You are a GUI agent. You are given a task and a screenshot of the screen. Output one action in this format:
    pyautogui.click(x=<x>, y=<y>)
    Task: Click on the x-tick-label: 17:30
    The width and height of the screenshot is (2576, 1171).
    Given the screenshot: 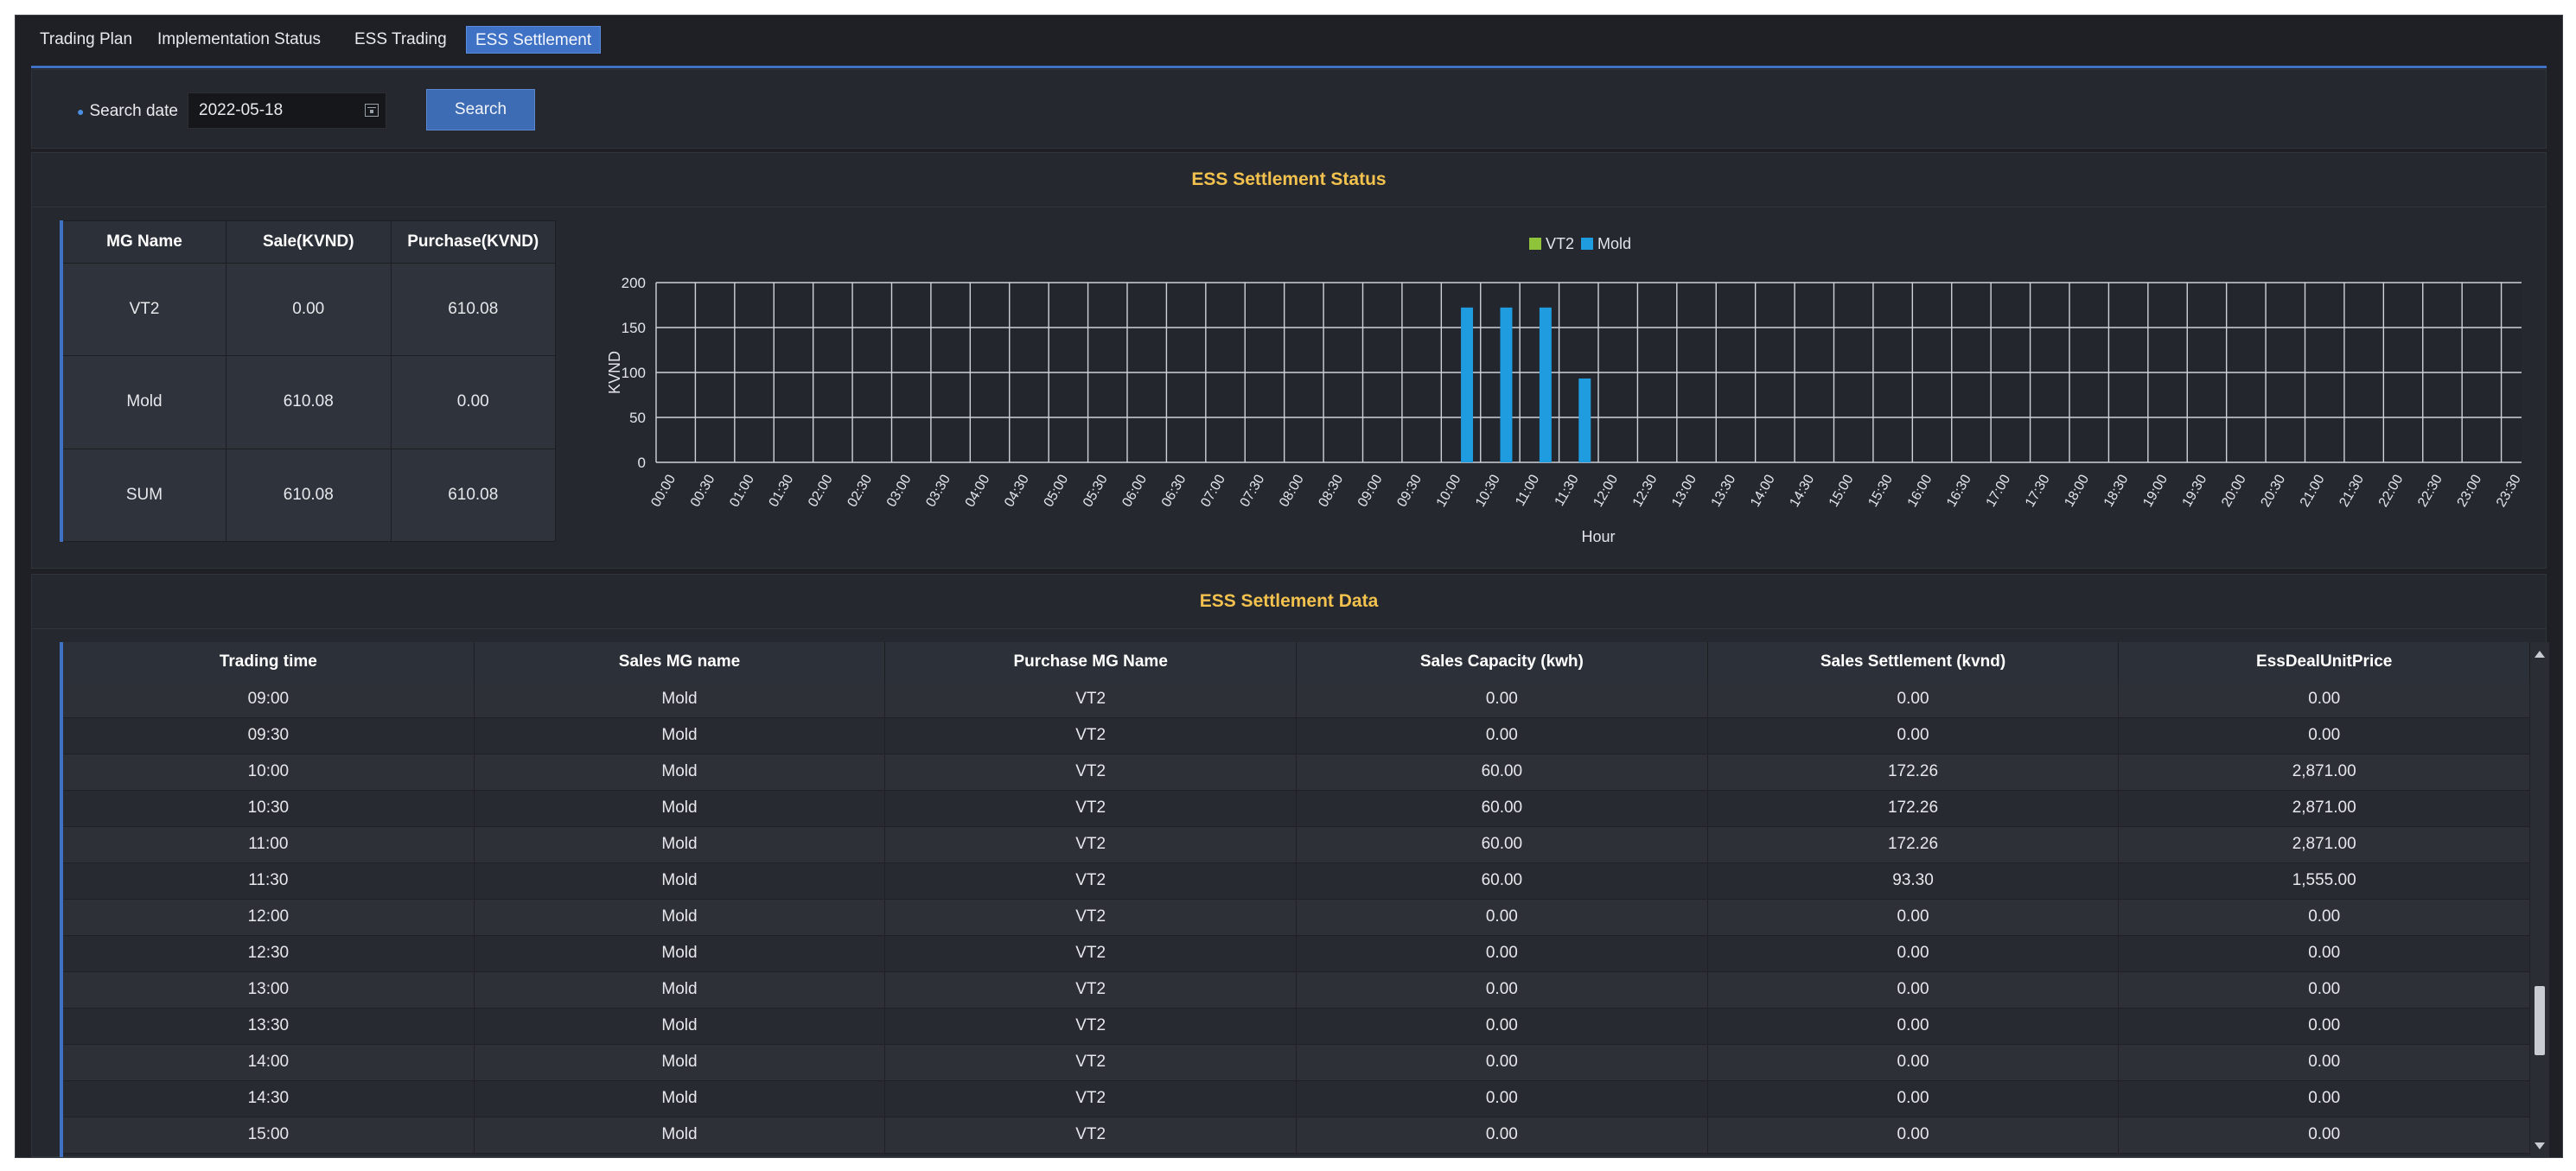 What is the action you would take?
    pyautogui.click(x=2038, y=490)
    